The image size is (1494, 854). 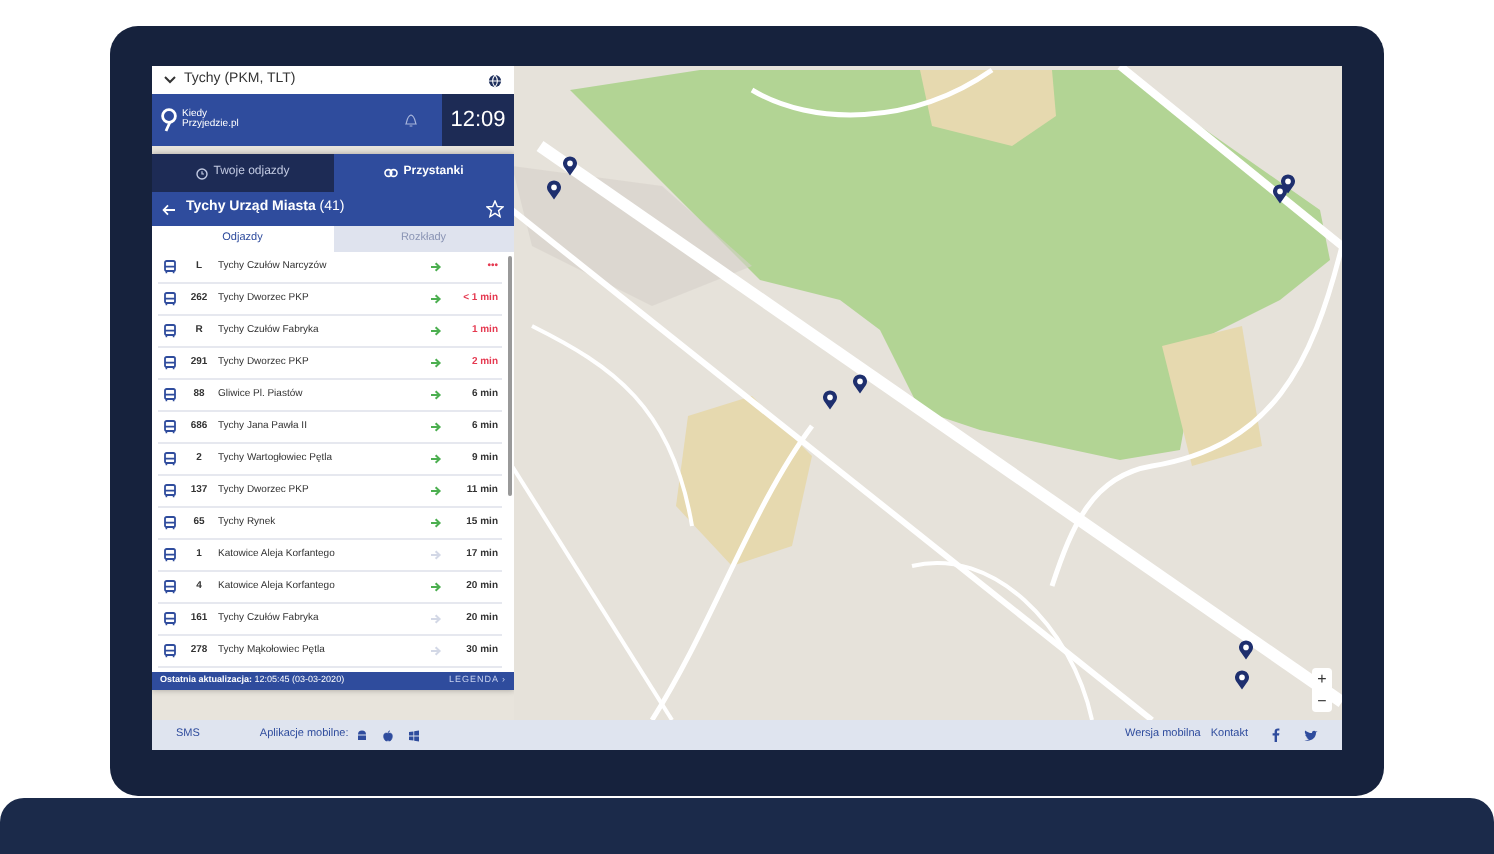 What do you see at coordinates (478, 120) in the screenshot?
I see `clock: 12:09` at bounding box center [478, 120].